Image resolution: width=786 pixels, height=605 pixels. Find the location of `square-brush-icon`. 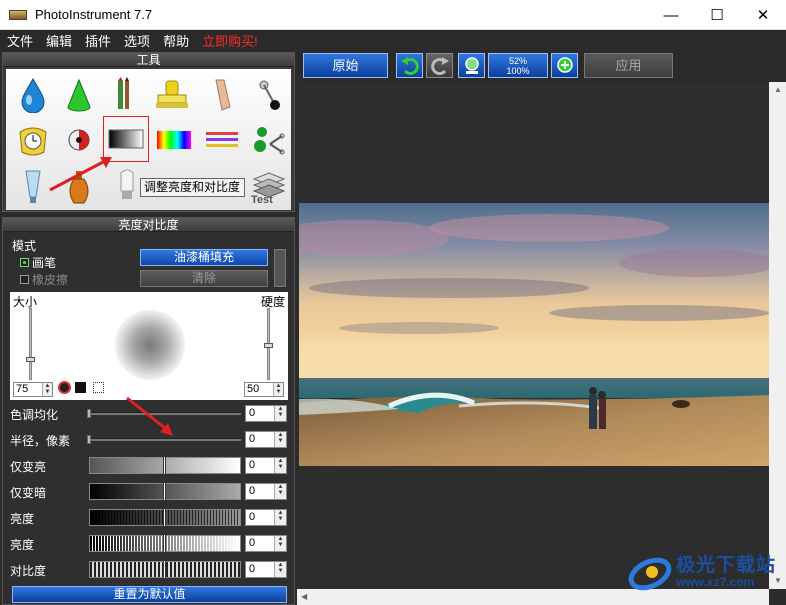

square-brush-icon is located at coordinates (80, 387).